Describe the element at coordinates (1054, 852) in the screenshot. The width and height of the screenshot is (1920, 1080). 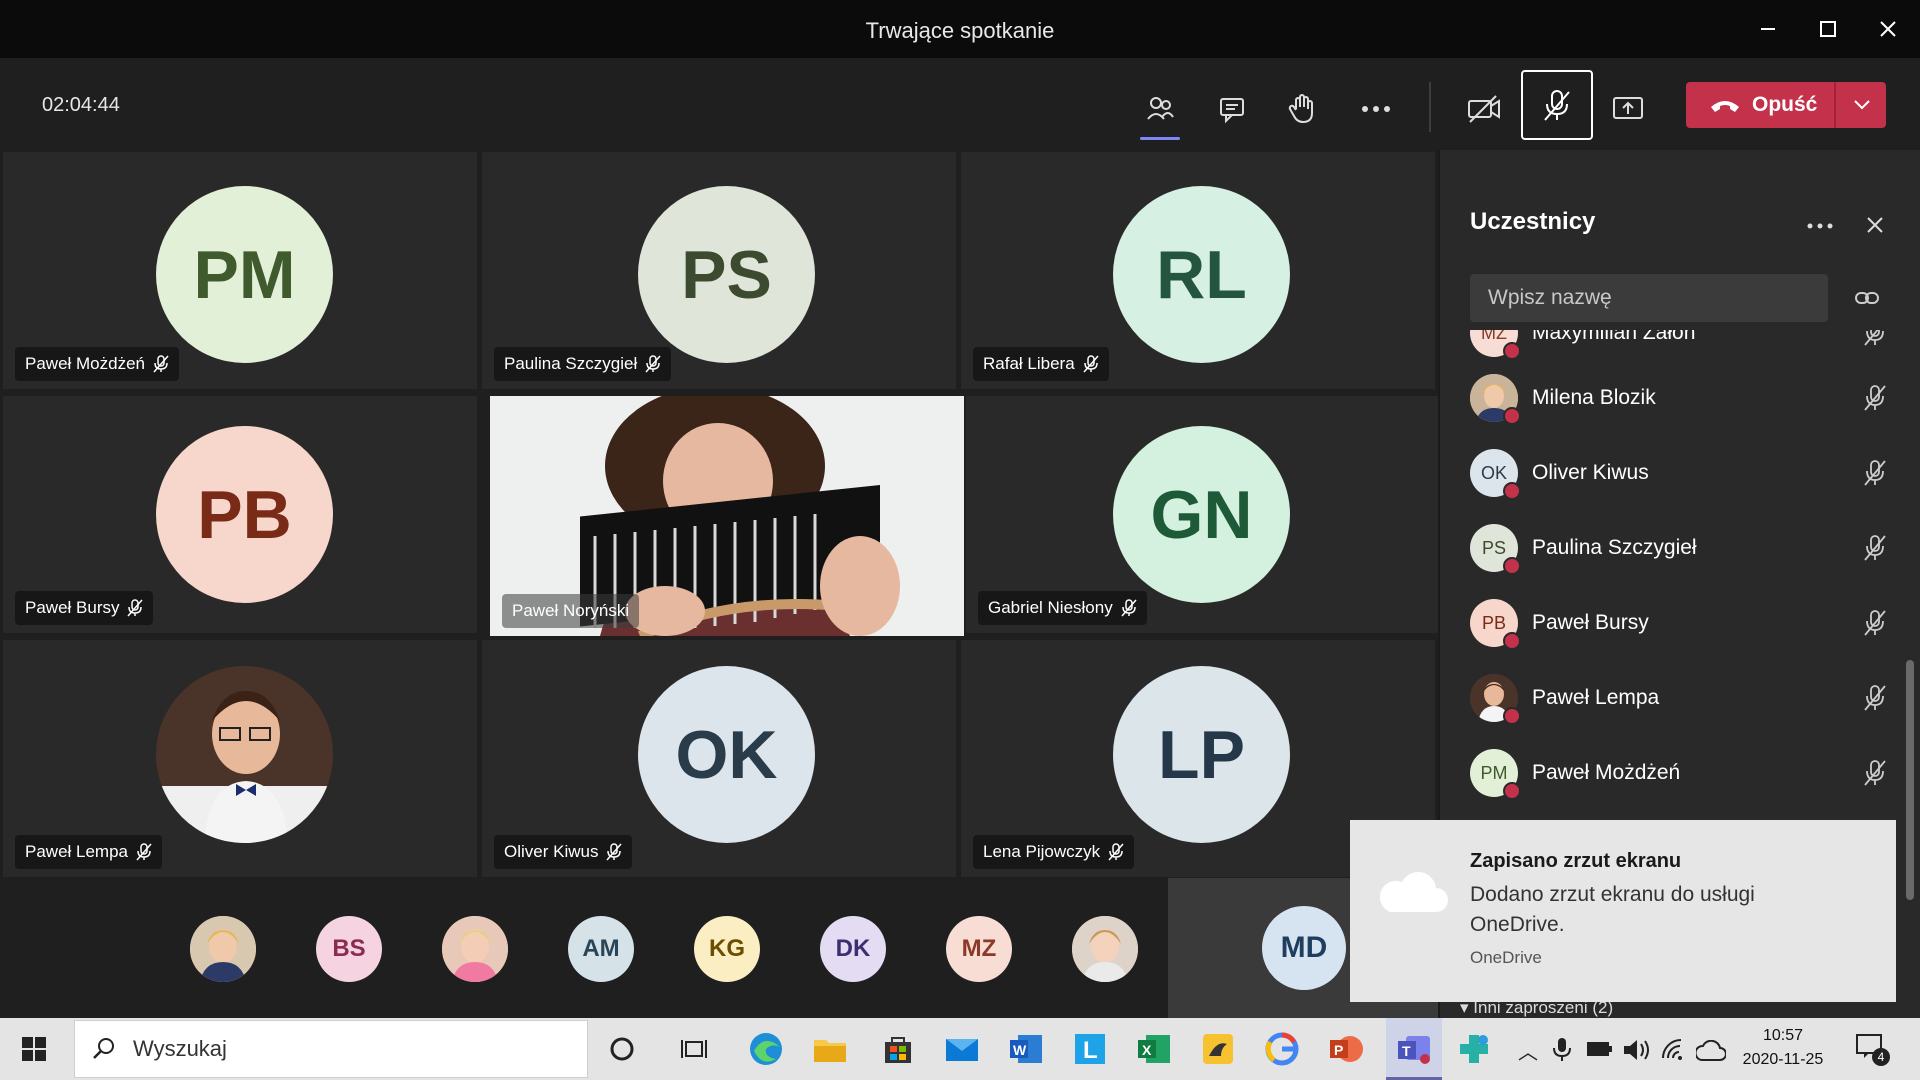
I see `name-label: Lena Pijowczyk` at that location.